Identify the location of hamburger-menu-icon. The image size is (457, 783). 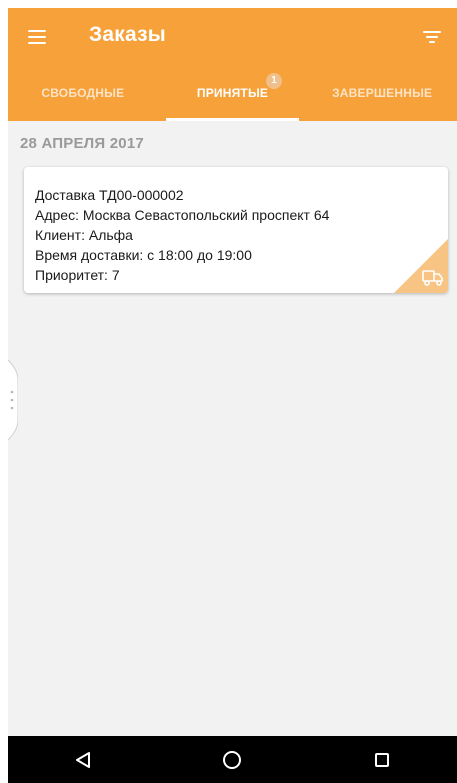
(37, 37).